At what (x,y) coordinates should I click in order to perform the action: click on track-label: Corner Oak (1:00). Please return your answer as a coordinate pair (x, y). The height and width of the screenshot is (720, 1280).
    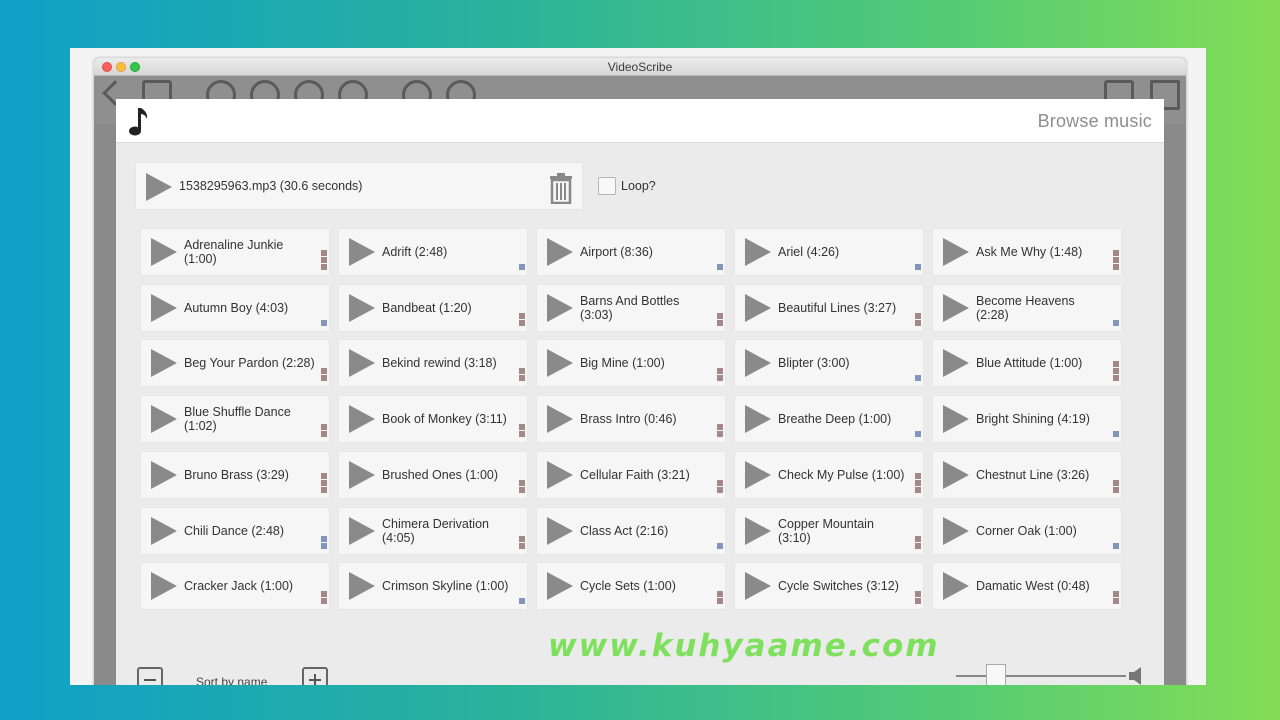
    Looking at the image, I should click on (1026, 530).